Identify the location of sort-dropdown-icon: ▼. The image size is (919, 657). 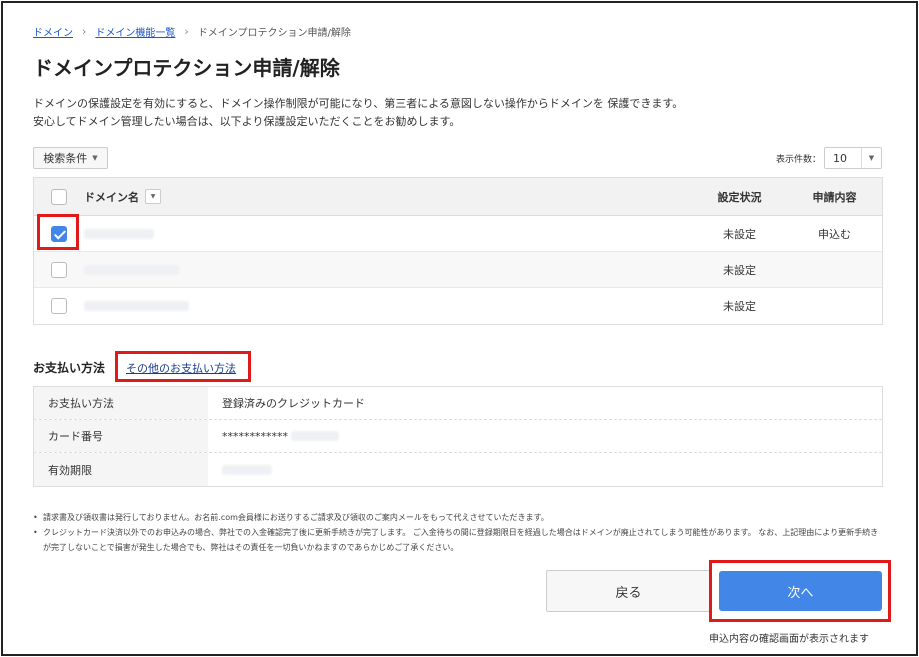
(153, 196).